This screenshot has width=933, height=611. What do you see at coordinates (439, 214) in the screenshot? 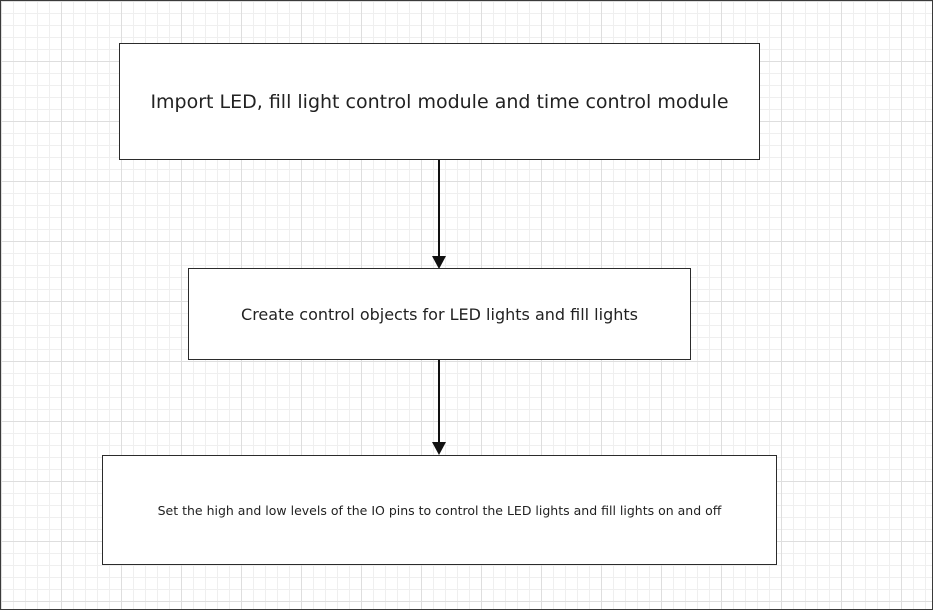
I see `arrow-step1-to-step2` at bounding box center [439, 214].